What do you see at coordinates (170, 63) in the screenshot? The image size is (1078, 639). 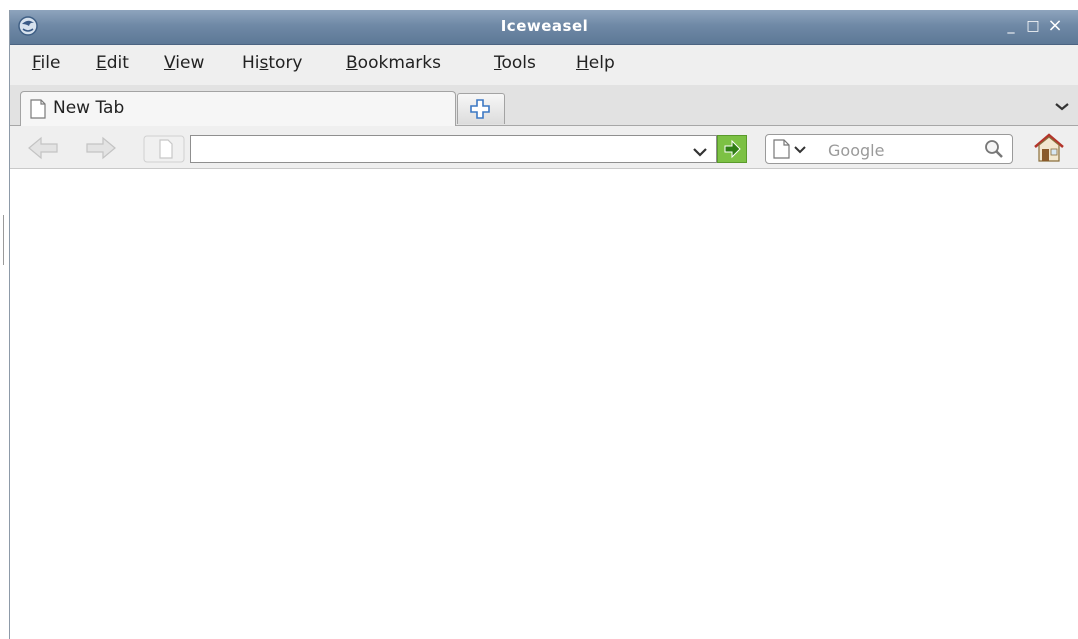 I see `menu-view-mnemonic: V` at bounding box center [170, 63].